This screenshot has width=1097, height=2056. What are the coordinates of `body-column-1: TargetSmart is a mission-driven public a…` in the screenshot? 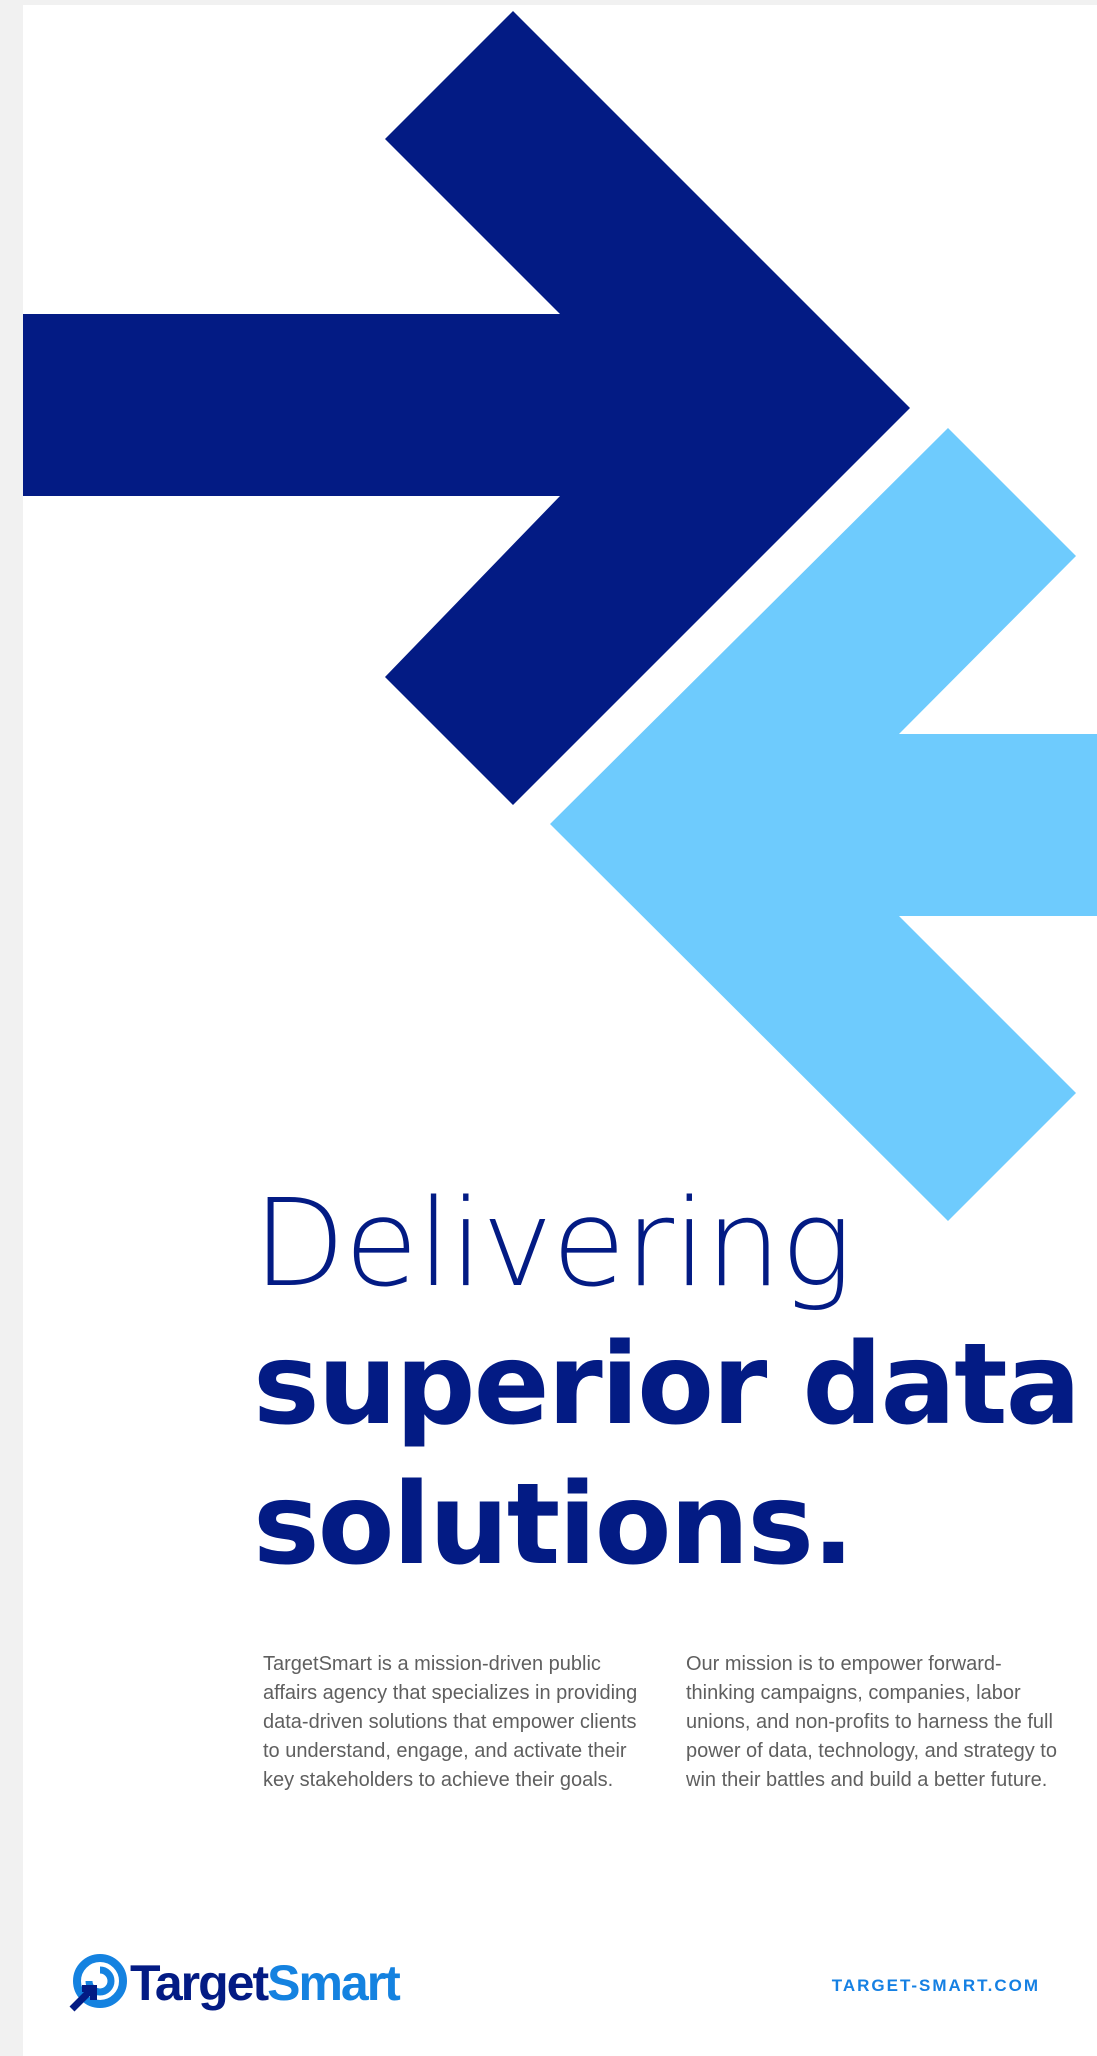 It's located at (450, 1722).